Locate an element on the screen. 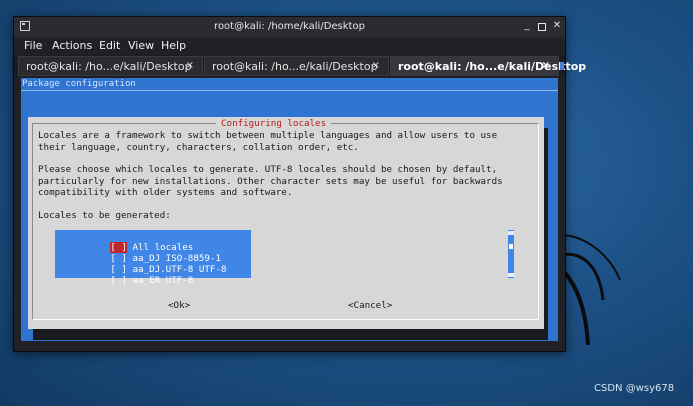 This screenshot has height=406, width=693. locales-list-label: Locales to be generated: is located at coordinates (104, 215).